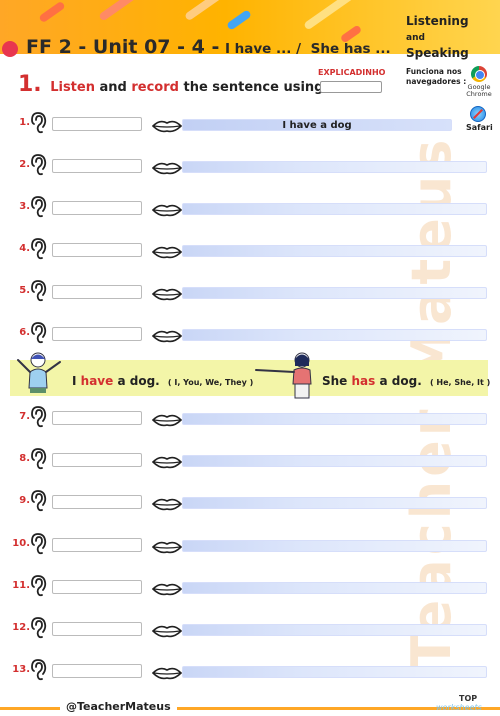 This screenshot has height=716, width=500. Describe the element at coordinates (155, 87) in the screenshot. I see `instruction-record: record` at that location.